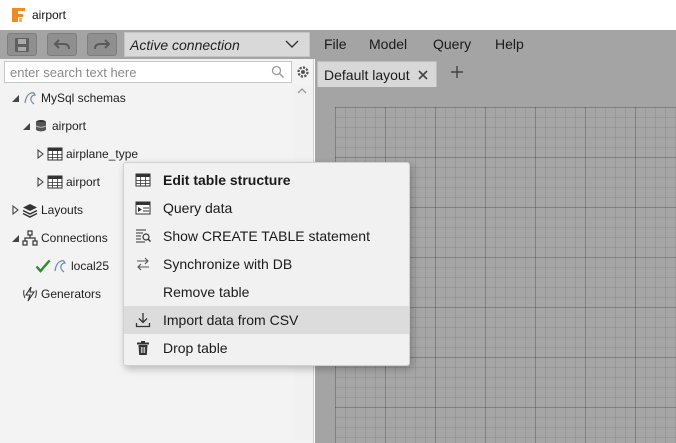  I want to click on active-connection-select: Active connection, so click(217, 44).